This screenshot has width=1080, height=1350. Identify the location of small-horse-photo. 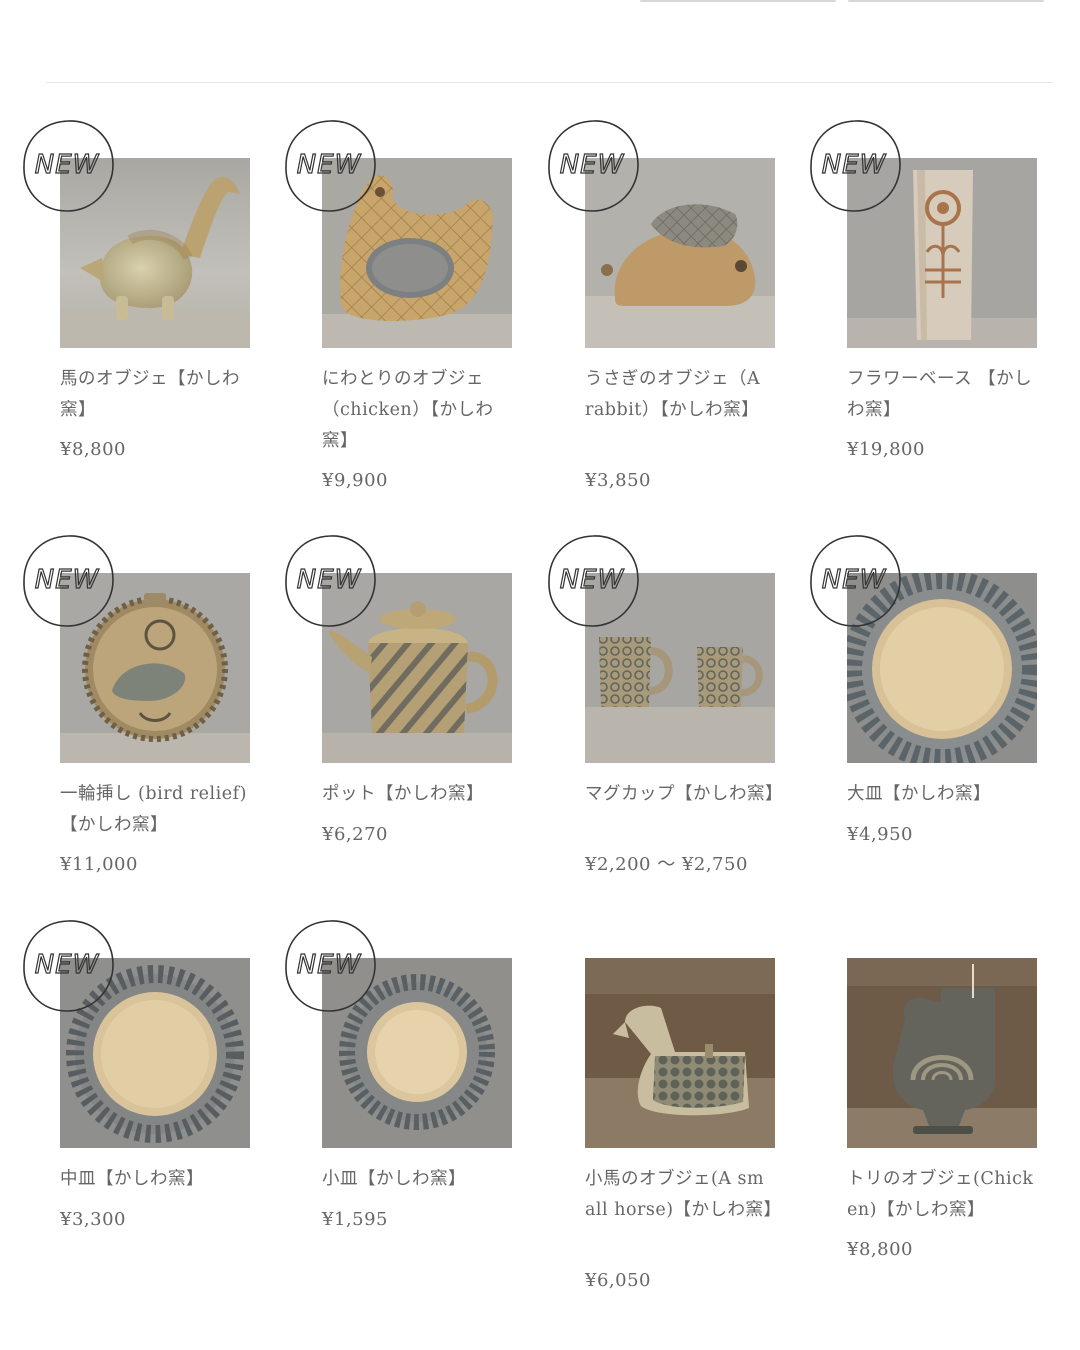
(680, 1053).